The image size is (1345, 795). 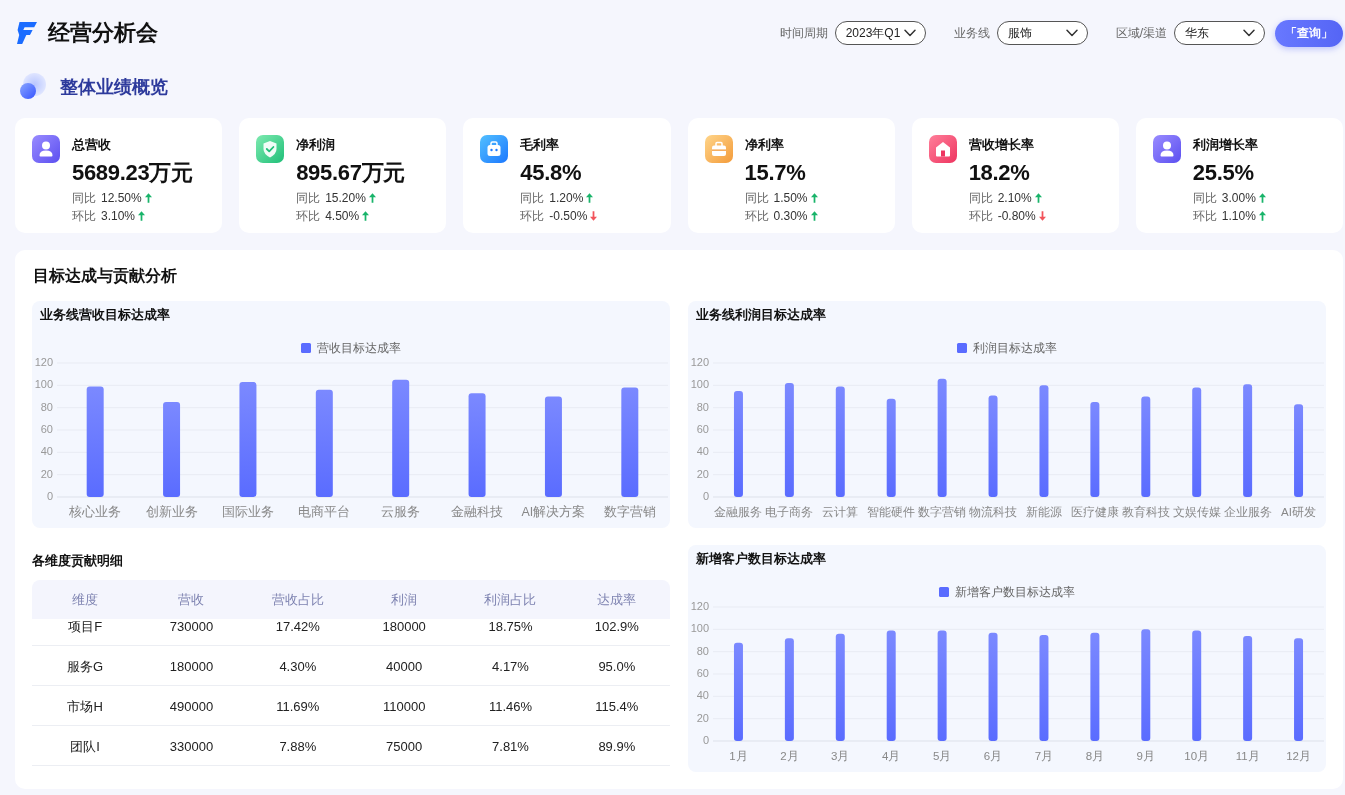 What do you see at coordinates (764, 145) in the screenshot?
I see `kpi-label: 净利率` at bounding box center [764, 145].